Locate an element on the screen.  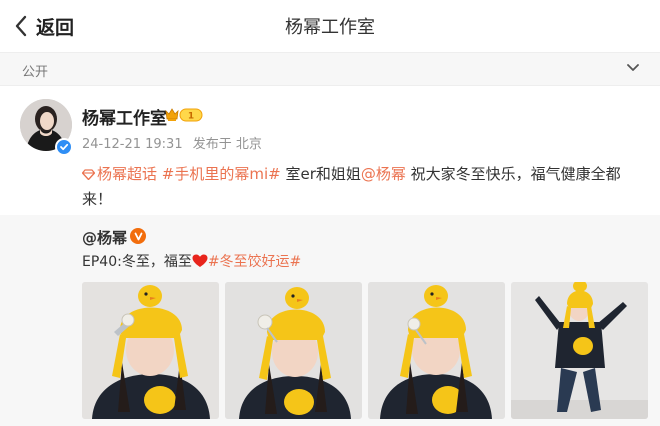
post-source: 发布于 北京 is located at coordinates (227, 144).